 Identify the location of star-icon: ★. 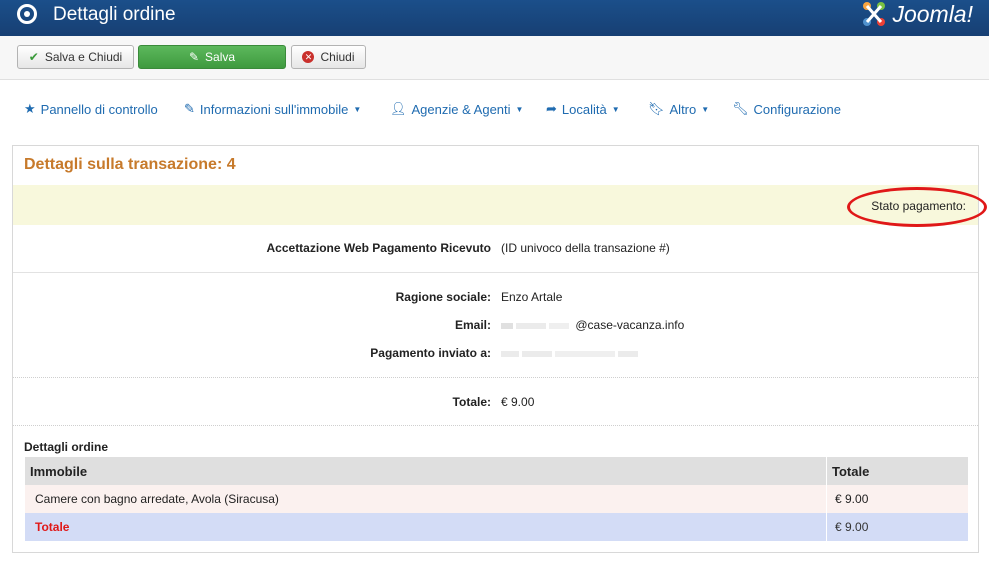
(30, 108).